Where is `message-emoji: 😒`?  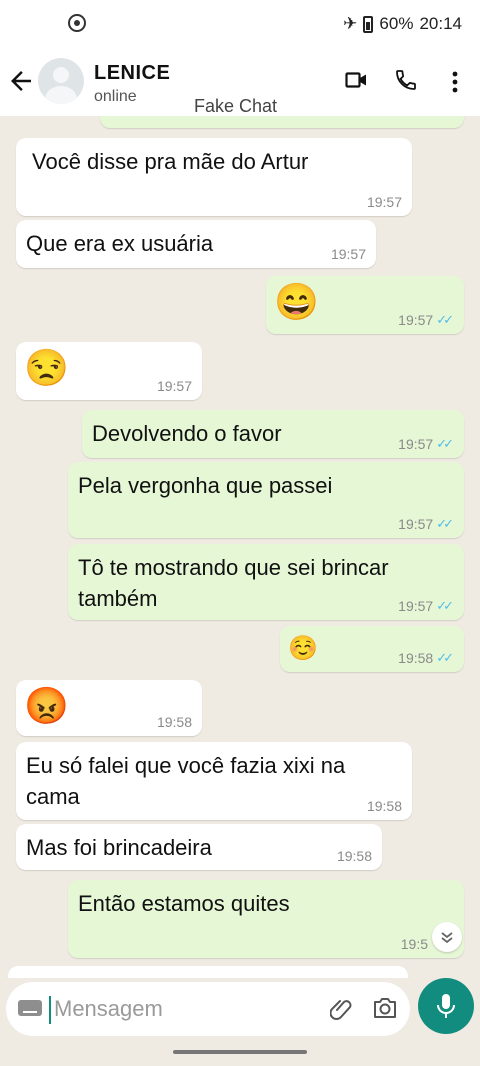
message-emoji: 😒 is located at coordinates (46, 367).